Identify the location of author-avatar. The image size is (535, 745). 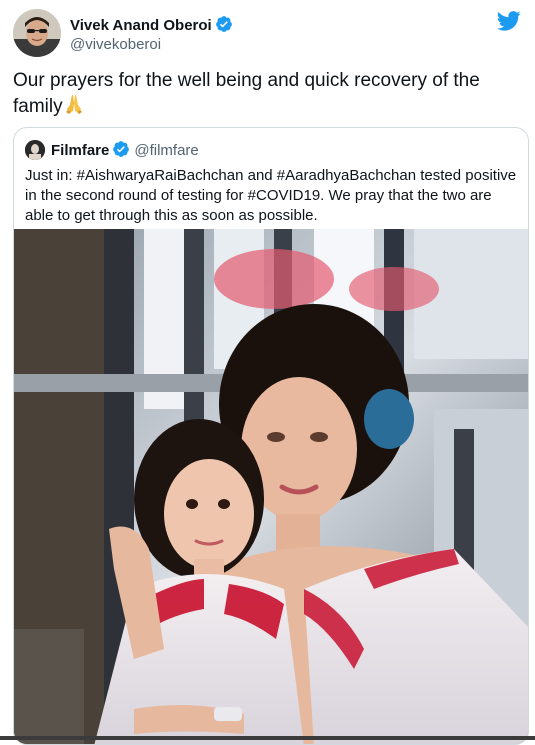
(37, 33).